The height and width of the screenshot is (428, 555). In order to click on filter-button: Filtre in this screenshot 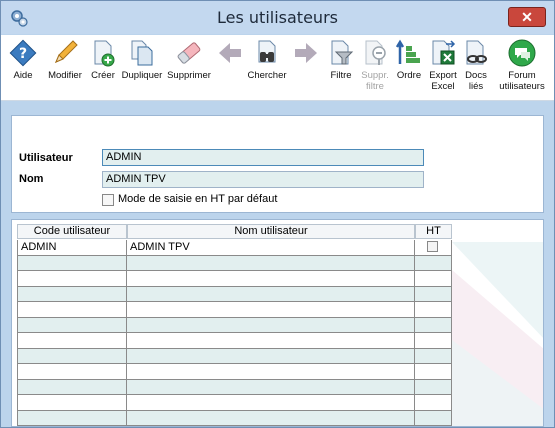, I will do `click(341, 59)`.